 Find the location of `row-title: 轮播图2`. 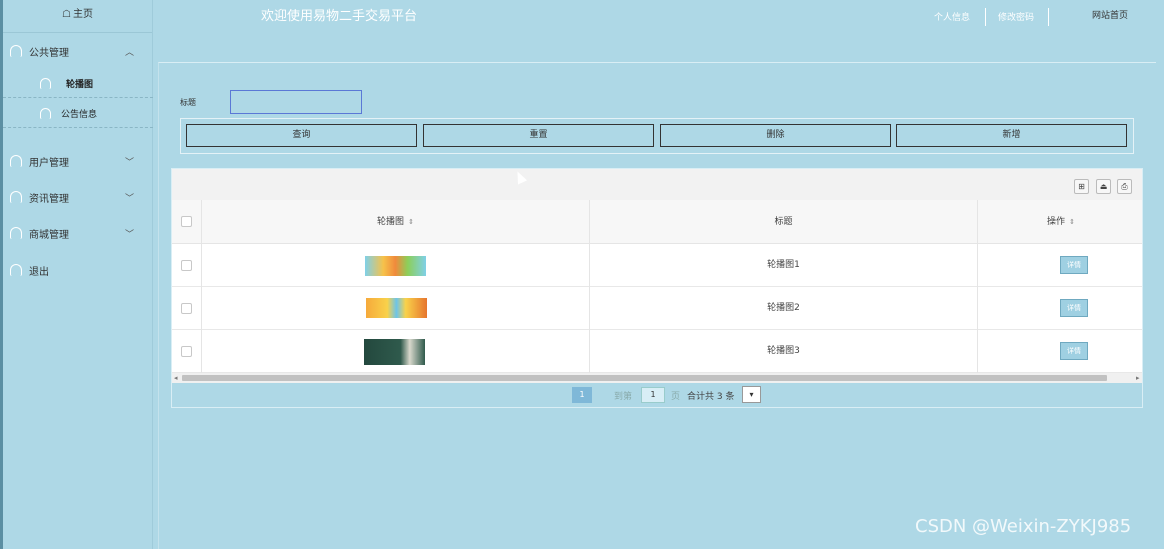

row-title: 轮播图2 is located at coordinates (783, 308).